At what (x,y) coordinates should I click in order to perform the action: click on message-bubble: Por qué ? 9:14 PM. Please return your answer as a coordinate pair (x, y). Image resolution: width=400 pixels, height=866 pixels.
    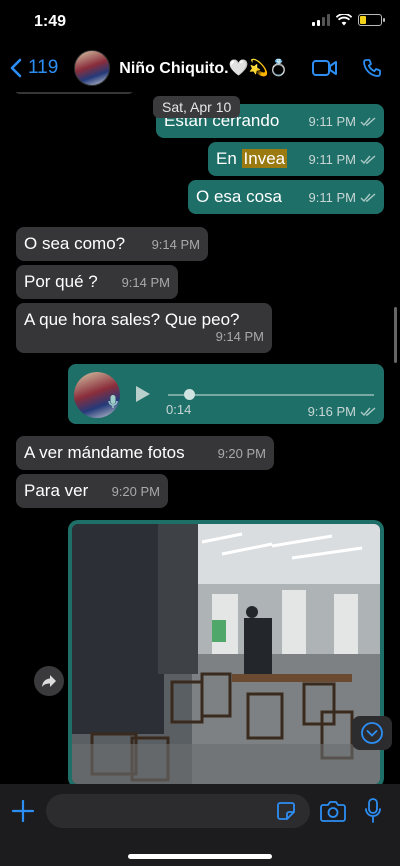
    Looking at the image, I should click on (97, 282).